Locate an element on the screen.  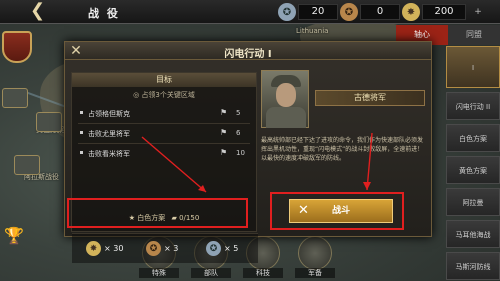
page-title: 战 役 is located at coordinates (104, 13).